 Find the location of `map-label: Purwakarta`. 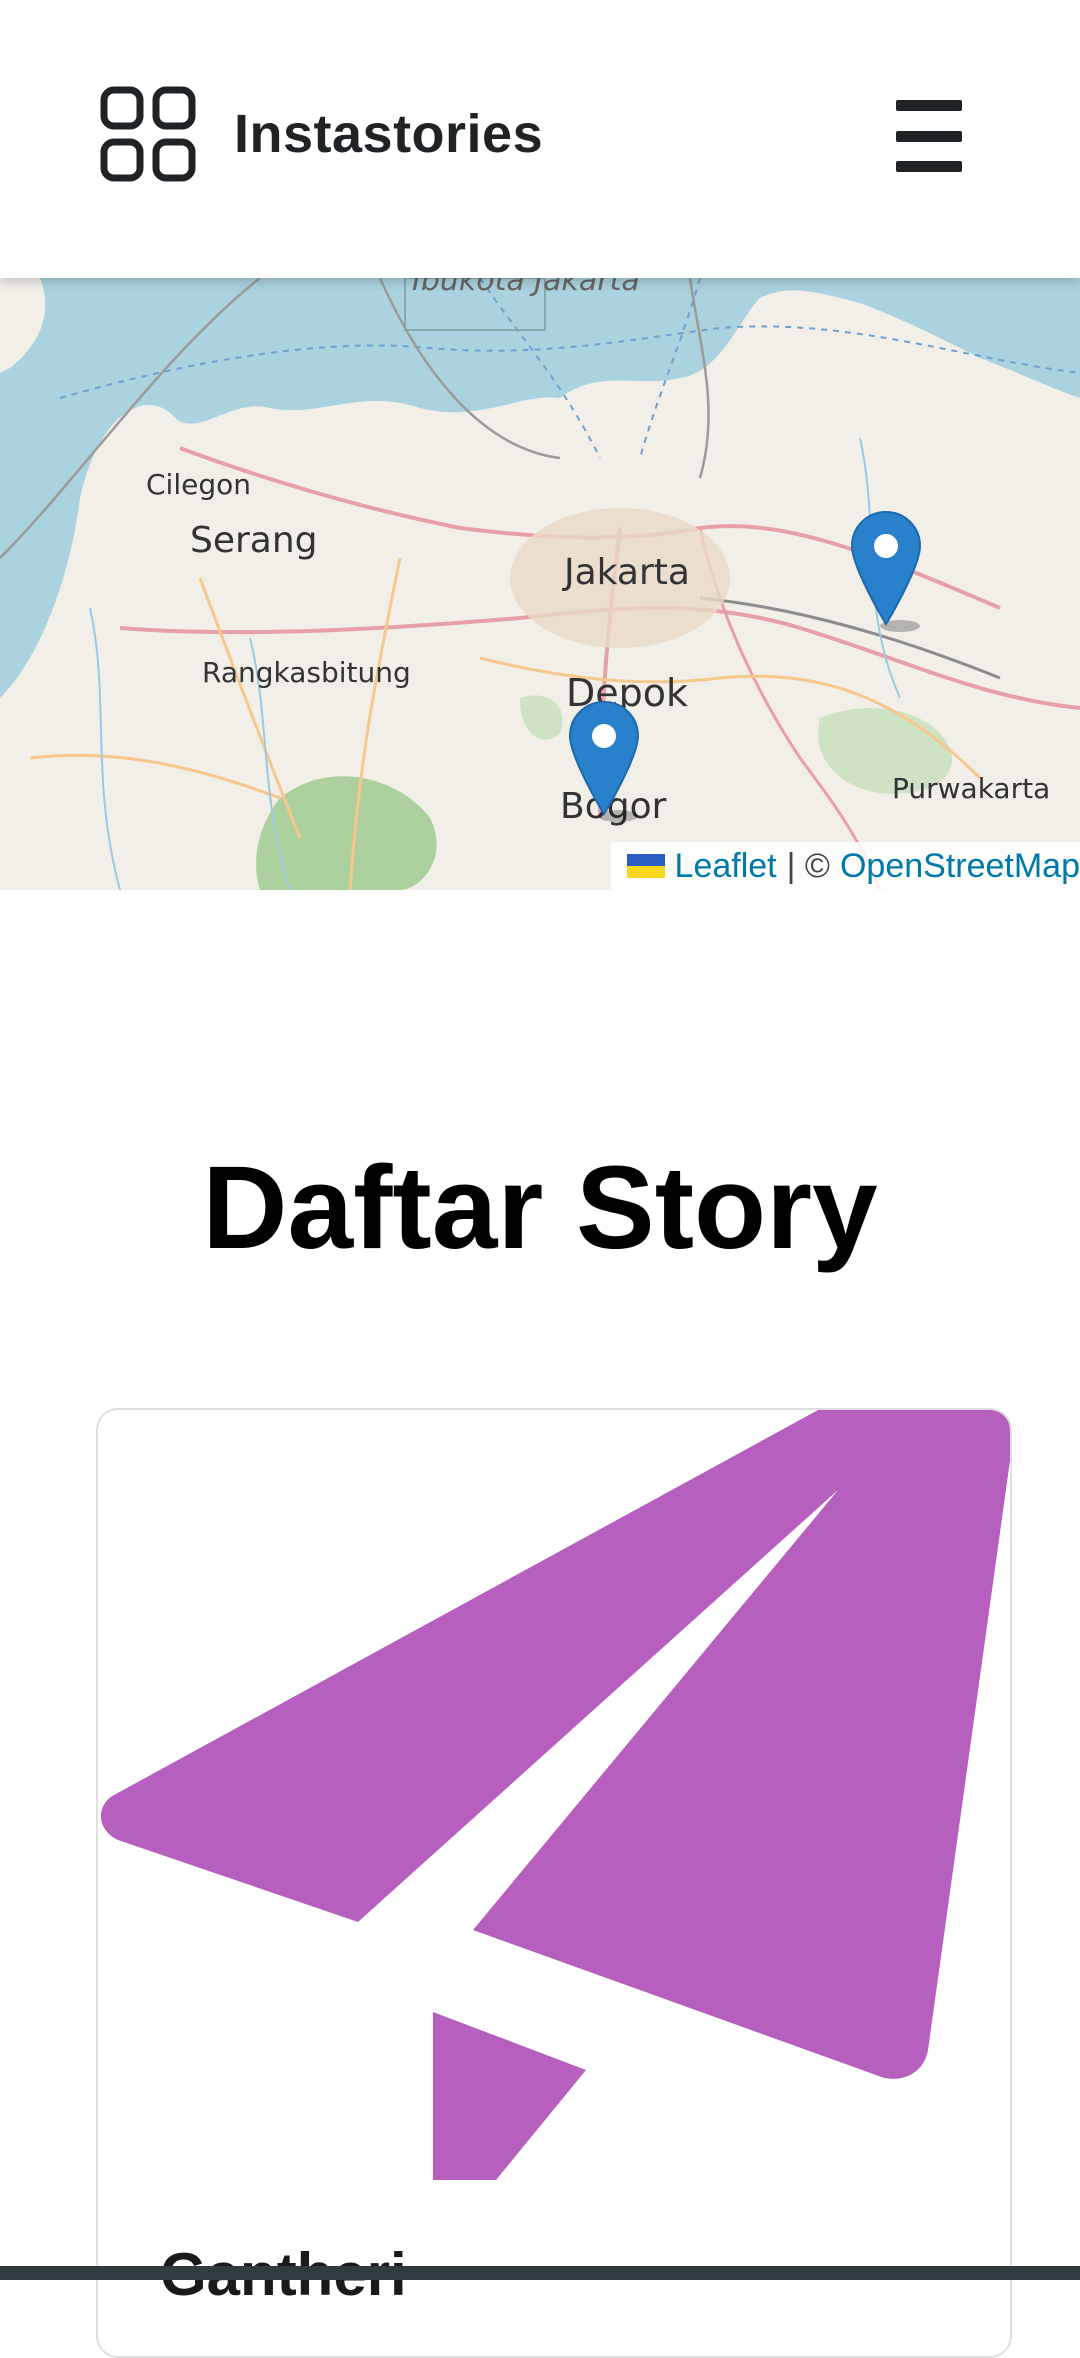

map-label: Purwakarta is located at coordinates (971, 788).